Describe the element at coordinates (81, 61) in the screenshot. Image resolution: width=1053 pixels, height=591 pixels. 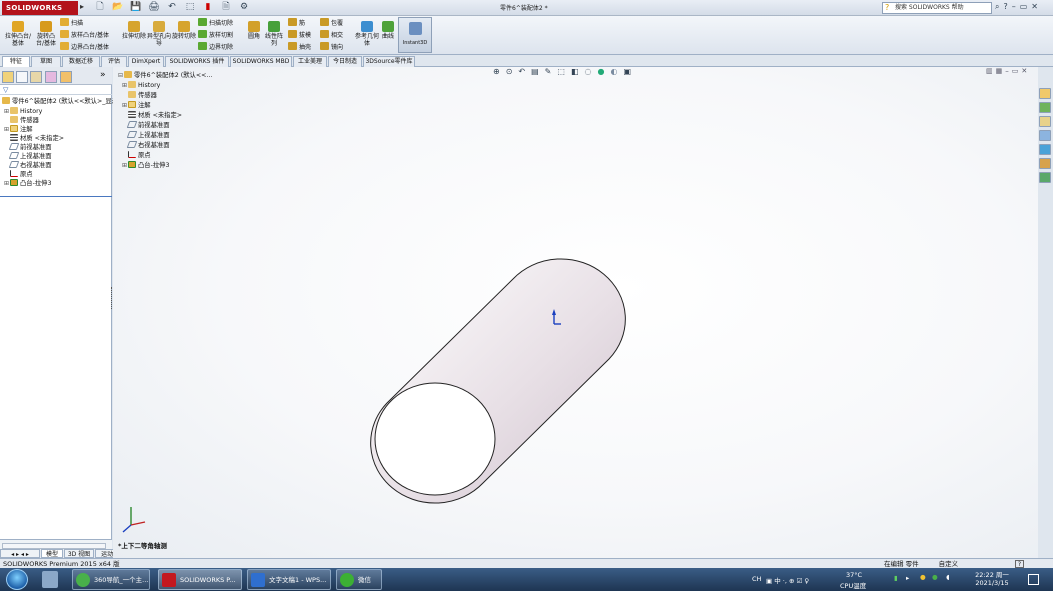
I see `tab-data-migration: 数据迁移` at that location.